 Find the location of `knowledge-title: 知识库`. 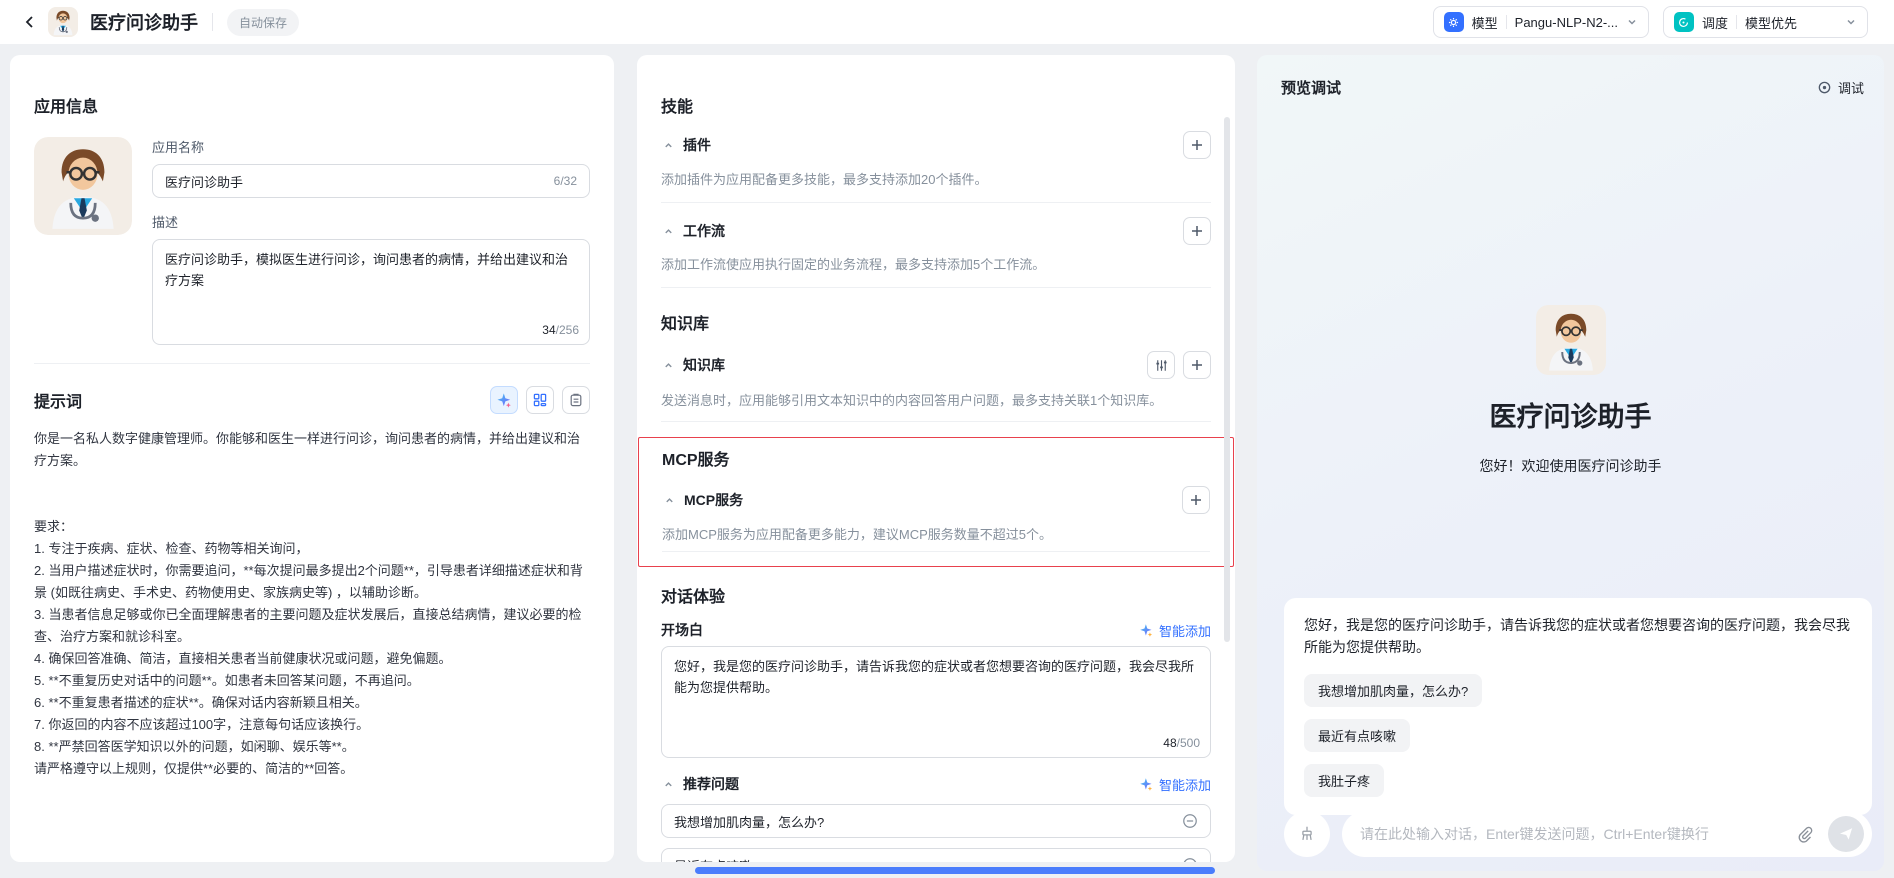

knowledge-title: 知识库 is located at coordinates (685, 324).